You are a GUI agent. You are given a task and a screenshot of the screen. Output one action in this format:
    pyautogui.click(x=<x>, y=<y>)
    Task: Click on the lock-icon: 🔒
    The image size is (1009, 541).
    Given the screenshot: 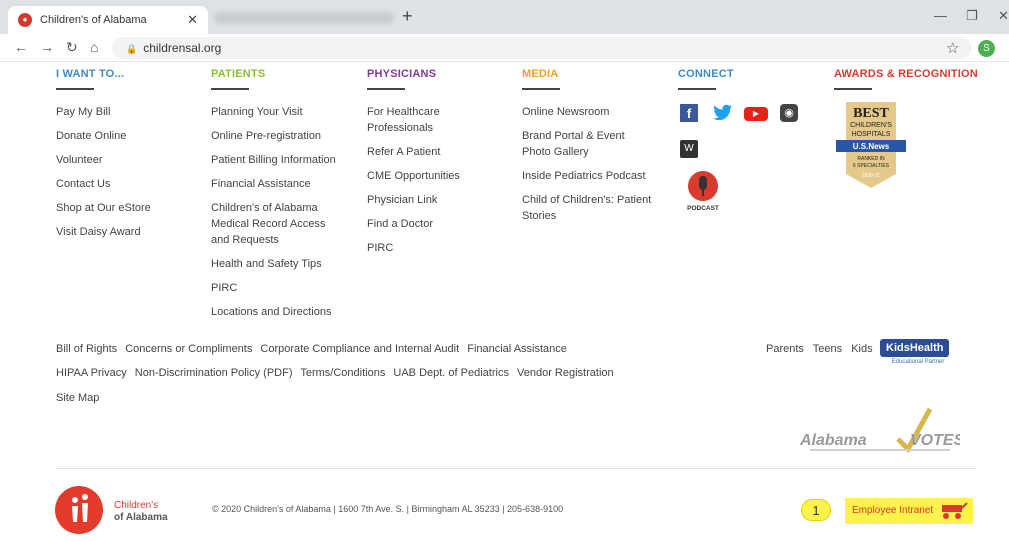 What is the action you would take?
    pyautogui.click(x=132, y=49)
    